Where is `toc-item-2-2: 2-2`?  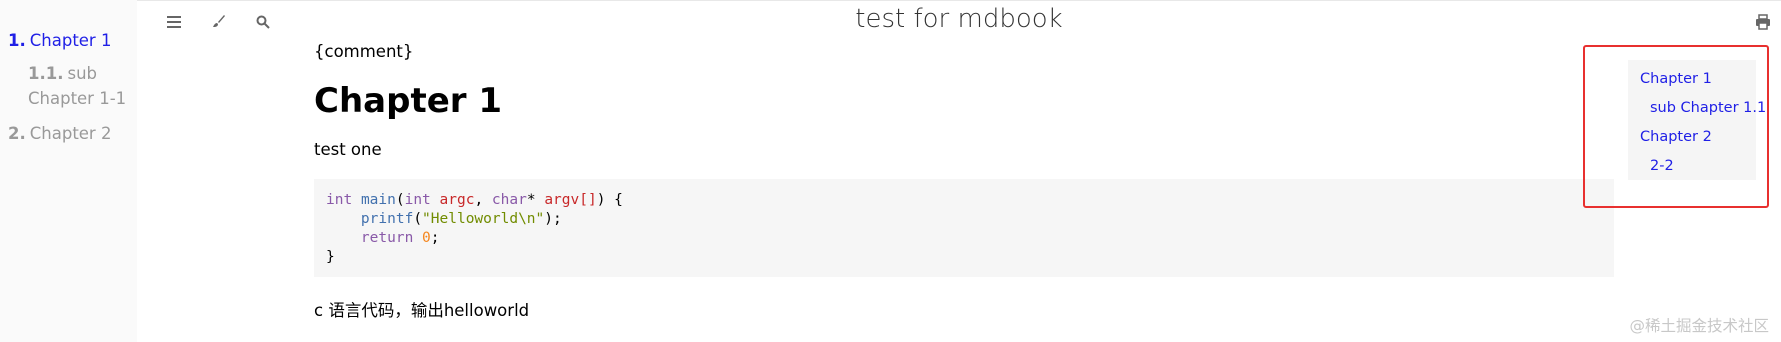
toc-item-2-2: 2-2 is located at coordinates (1698, 166).